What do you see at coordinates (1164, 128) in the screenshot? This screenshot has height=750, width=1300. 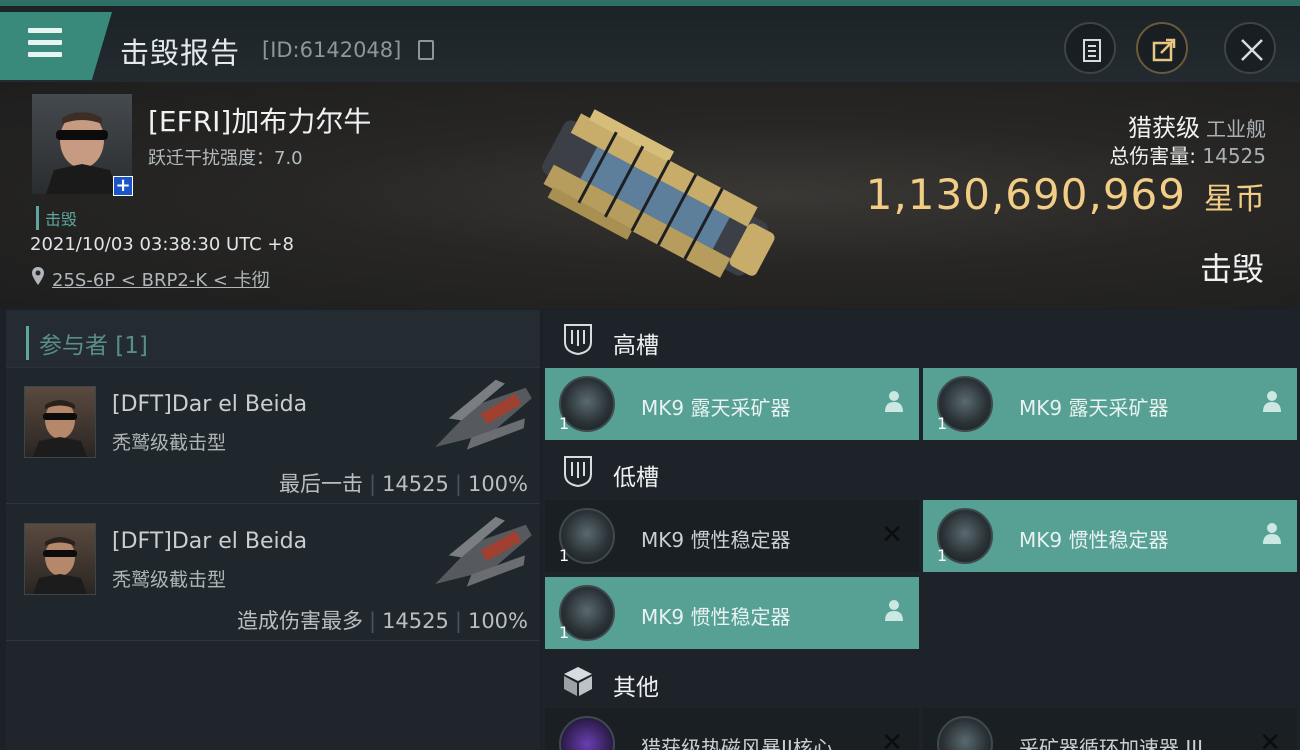 I see `ship-name: 猎获级` at bounding box center [1164, 128].